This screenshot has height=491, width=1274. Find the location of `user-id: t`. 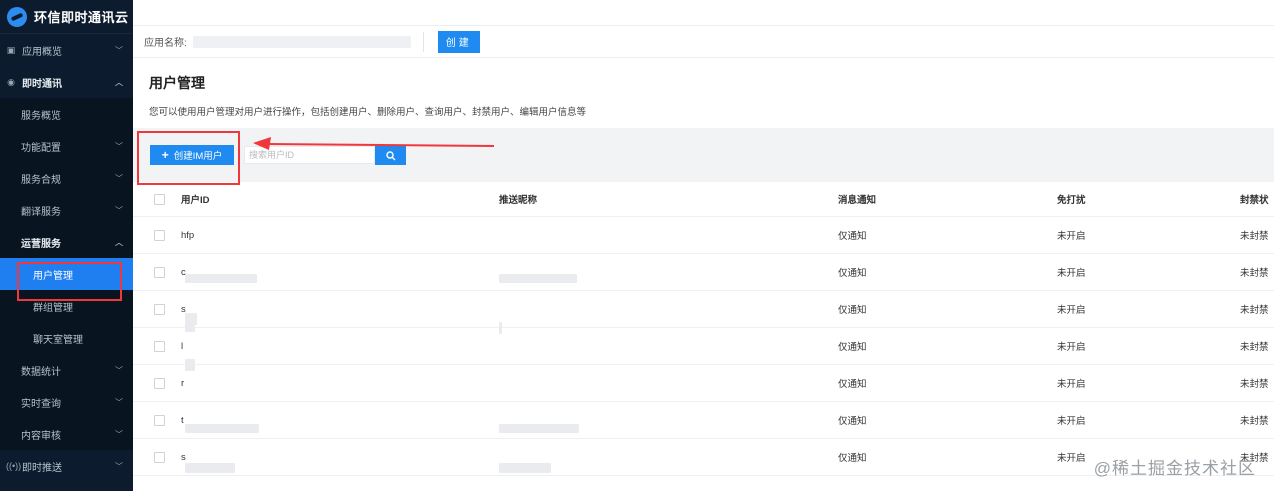

user-id: t is located at coordinates (182, 420).